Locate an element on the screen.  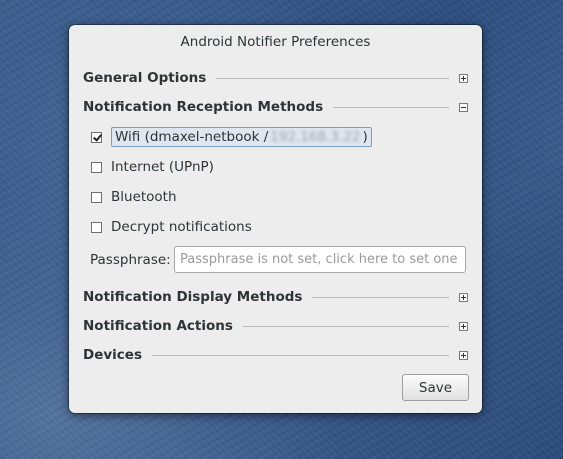
decrypt-label: Decrypt notifications is located at coordinates (181, 227).